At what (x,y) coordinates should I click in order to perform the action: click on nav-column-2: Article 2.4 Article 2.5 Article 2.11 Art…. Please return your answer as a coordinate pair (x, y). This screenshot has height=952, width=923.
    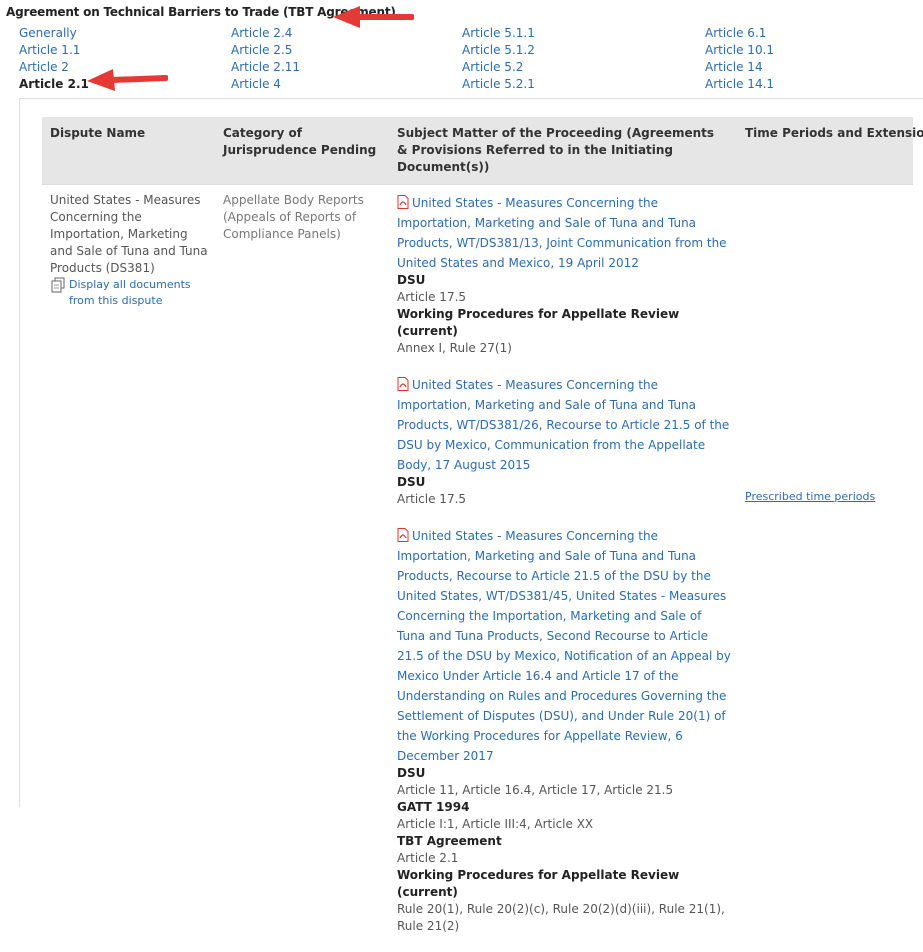
    Looking at the image, I should click on (265, 59).